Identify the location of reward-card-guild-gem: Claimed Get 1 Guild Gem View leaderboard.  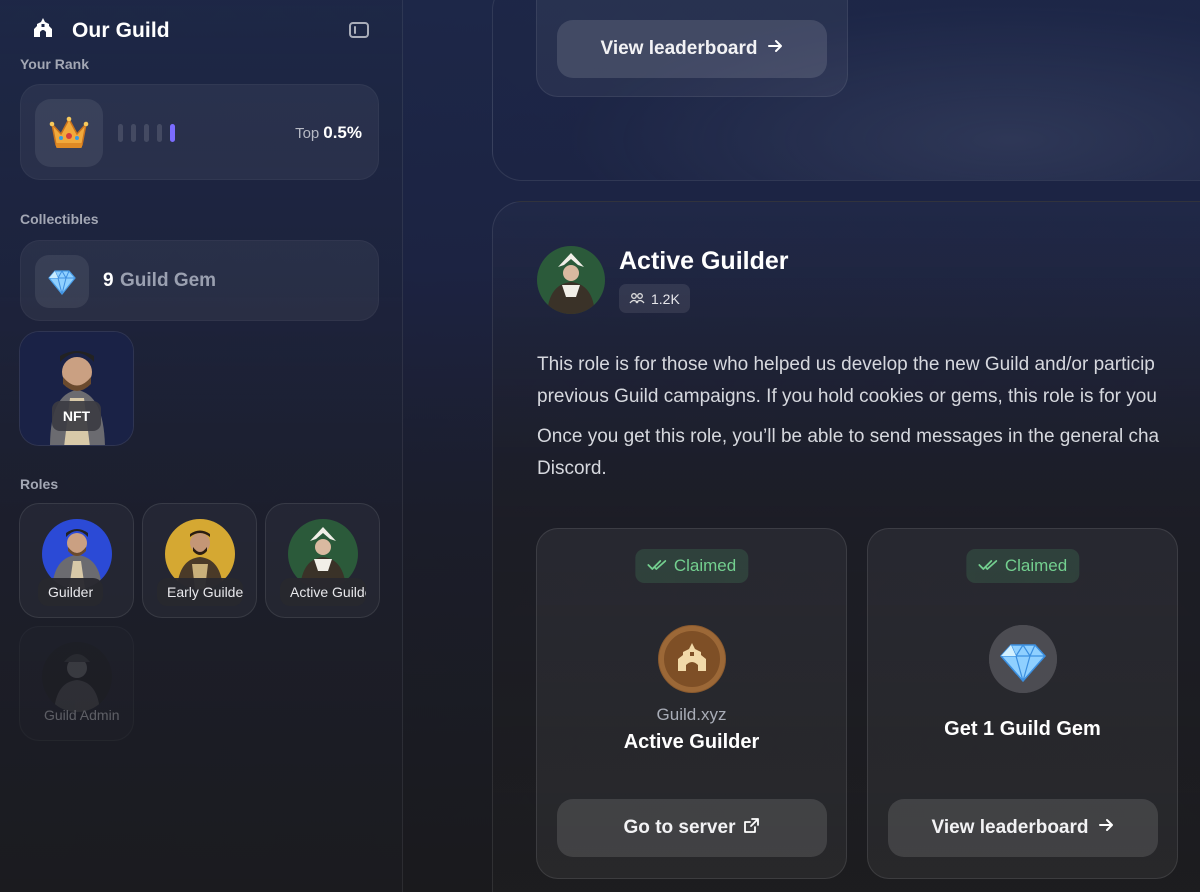
(1022, 703).